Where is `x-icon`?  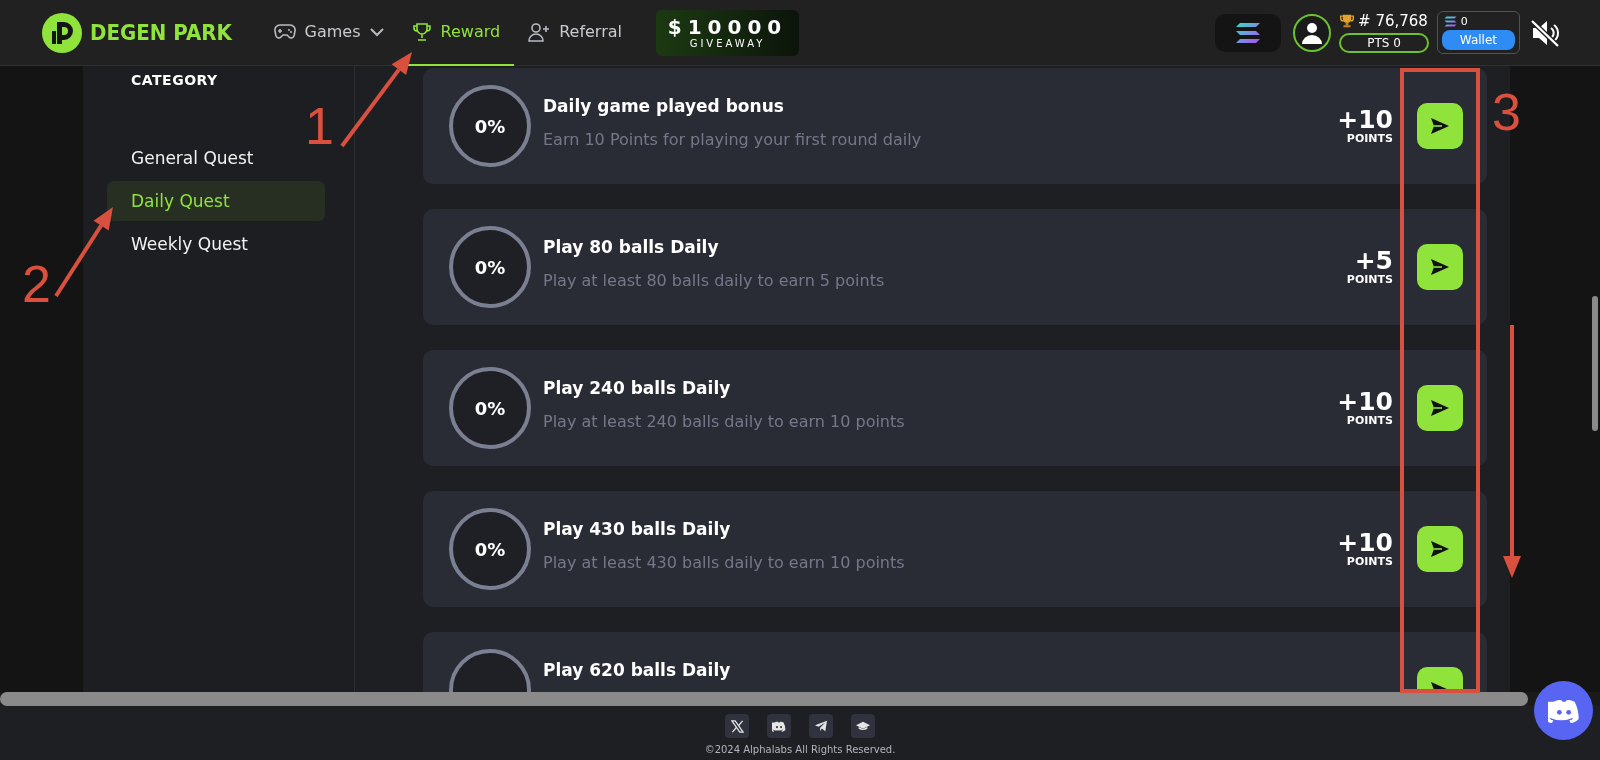 x-icon is located at coordinates (737, 726).